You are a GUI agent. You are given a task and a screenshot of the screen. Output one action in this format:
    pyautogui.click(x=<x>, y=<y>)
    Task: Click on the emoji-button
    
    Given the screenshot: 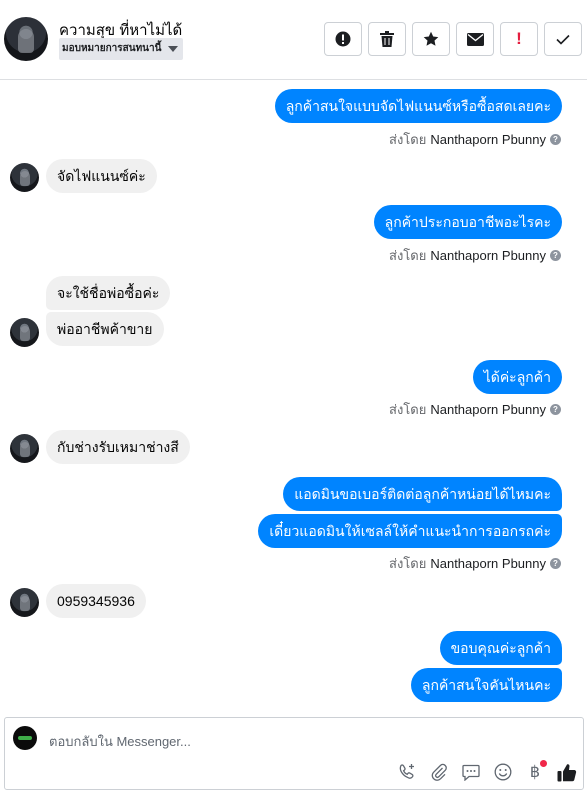 What is the action you would take?
    pyautogui.click(x=503, y=772)
    